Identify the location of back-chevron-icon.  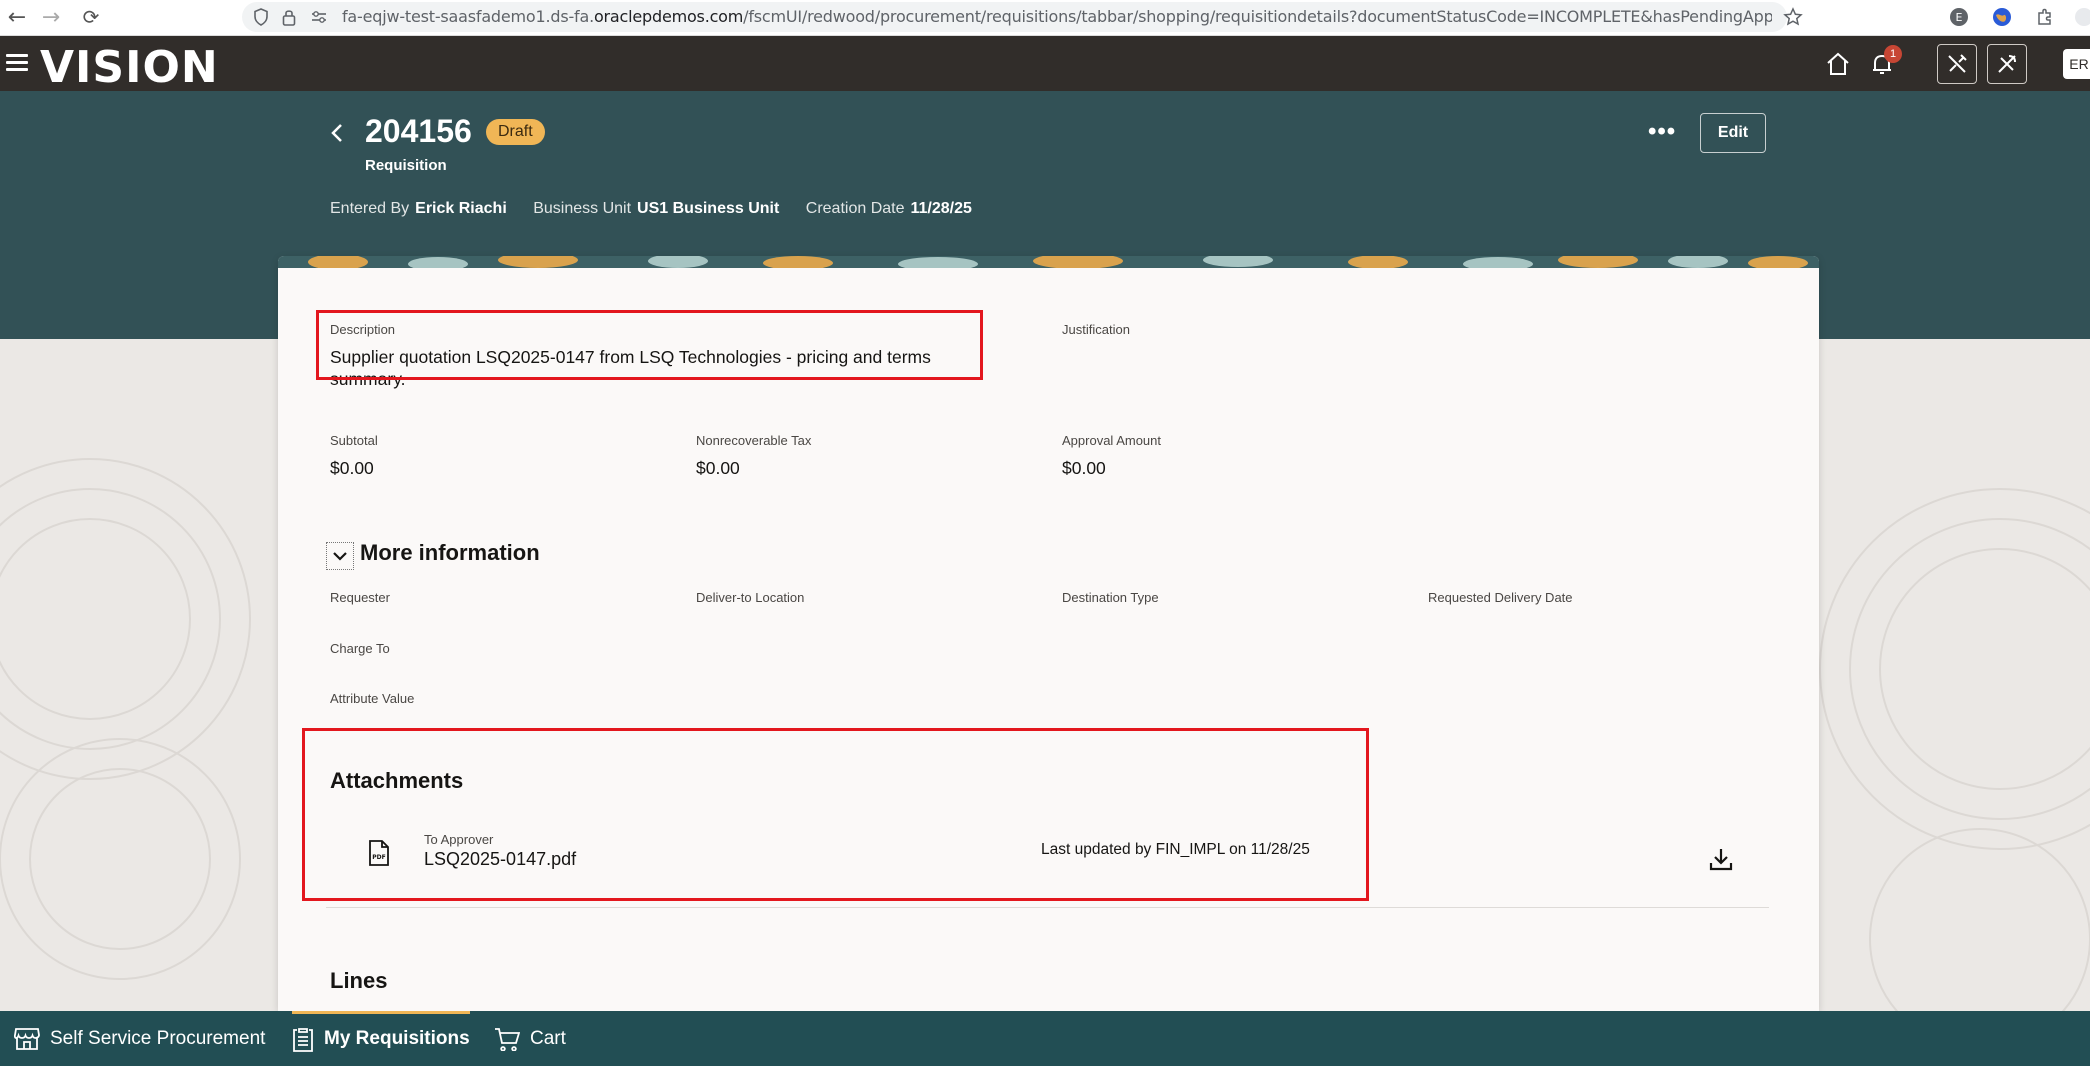
(338, 133).